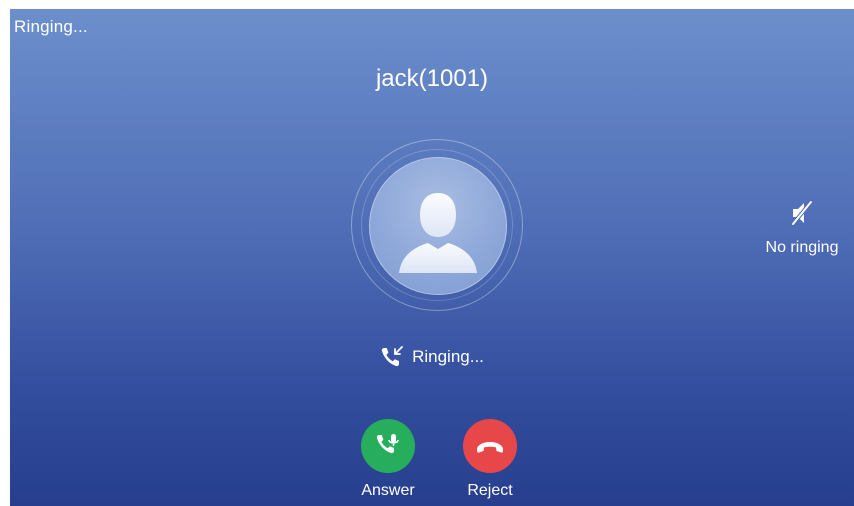  Describe the element at coordinates (438, 233) in the screenshot. I see `person-silhouette-icon` at that location.